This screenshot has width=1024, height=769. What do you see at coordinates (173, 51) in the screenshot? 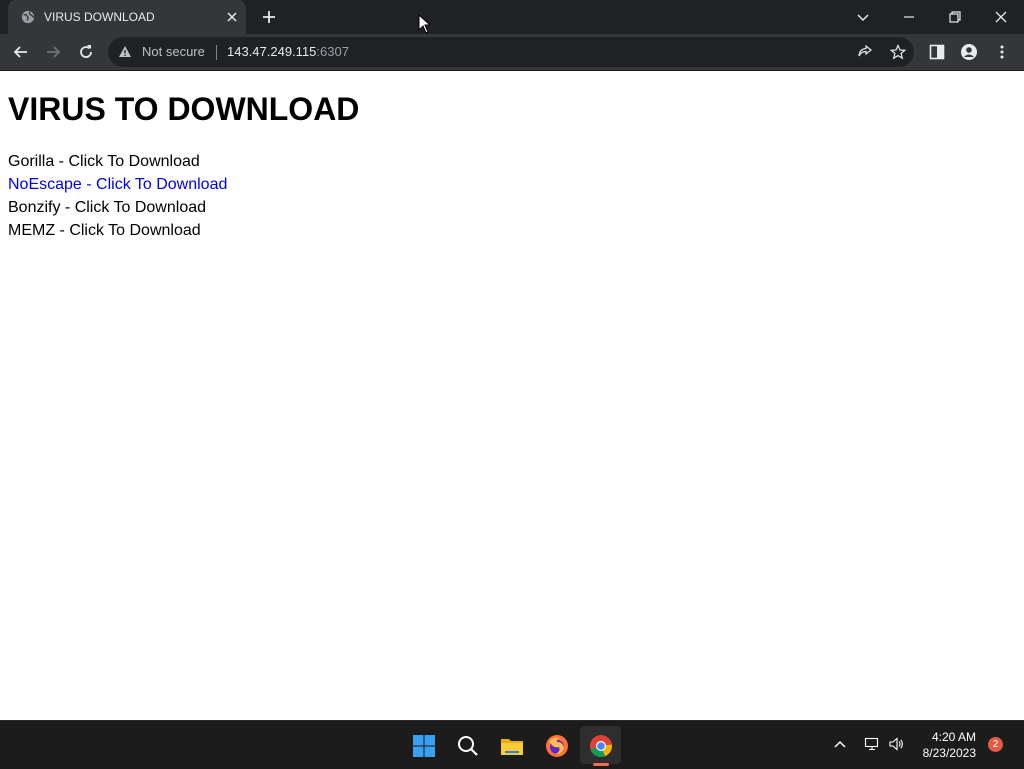
I see `security-label: Not secure` at bounding box center [173, 51].